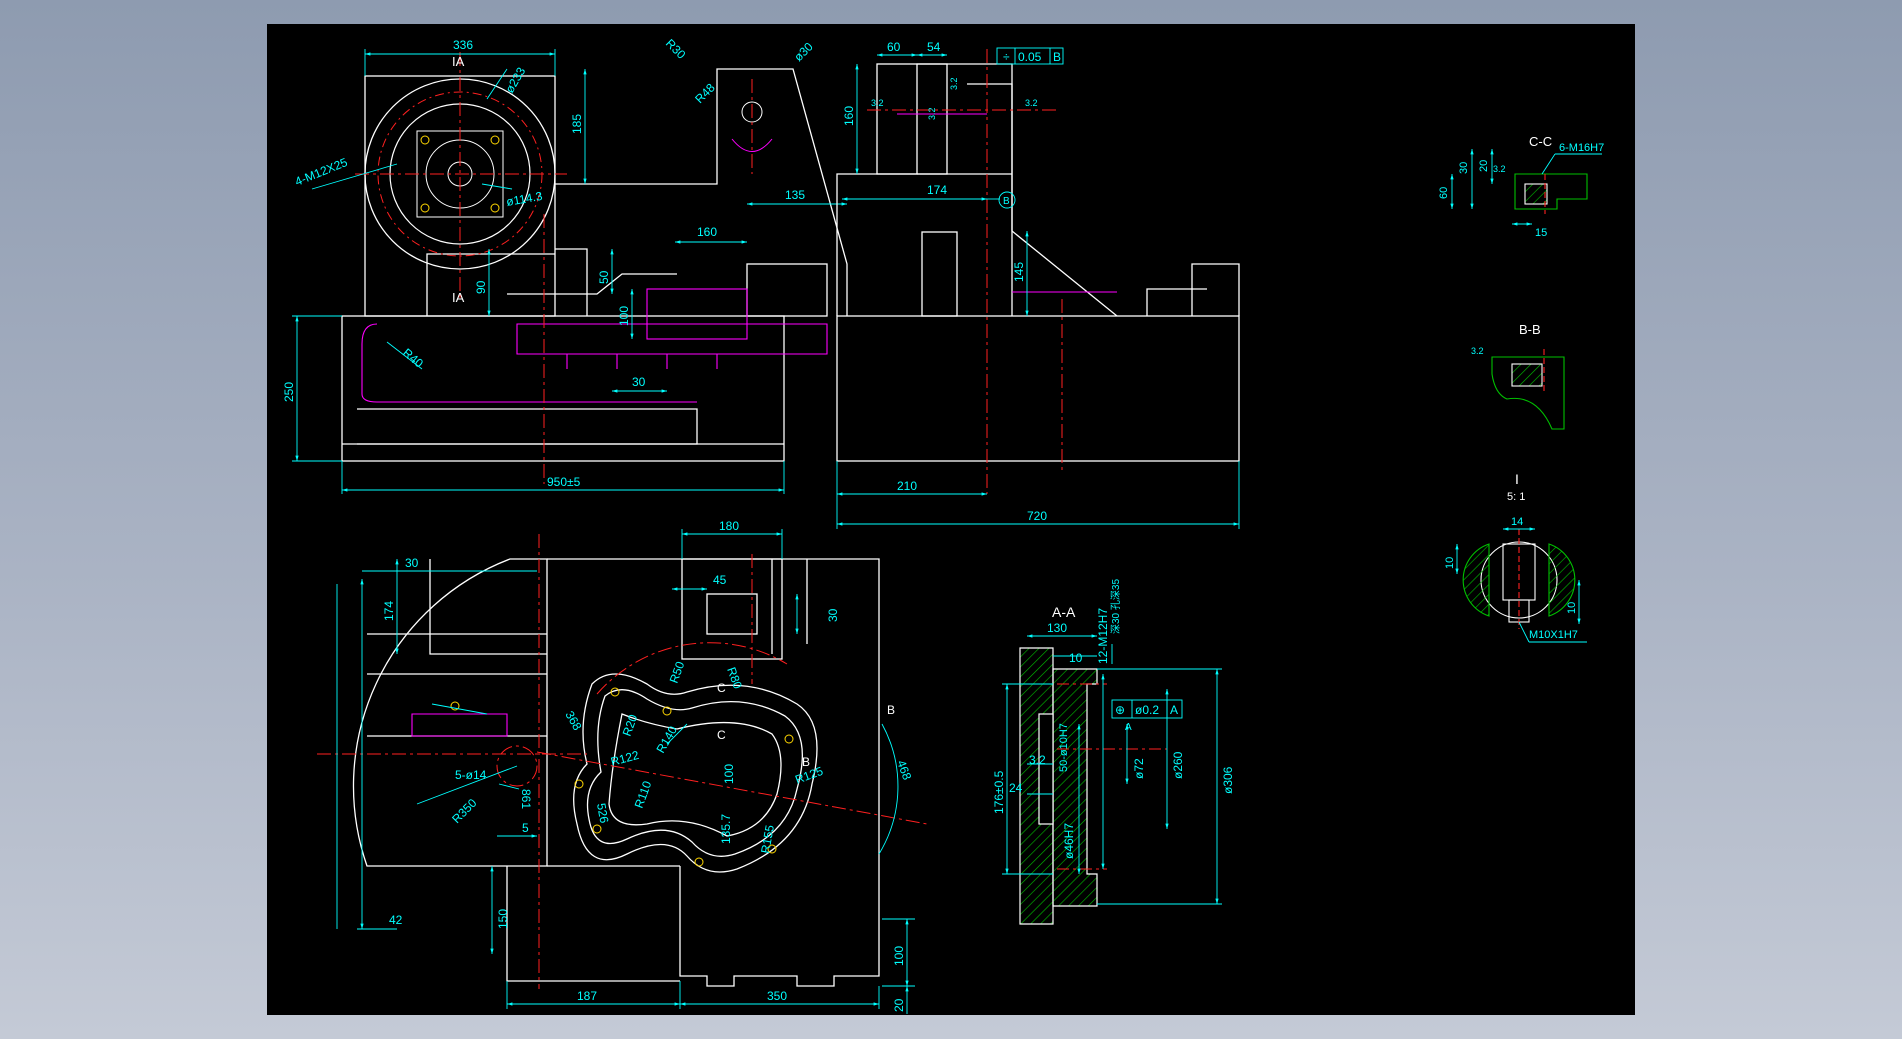 The height and width of the screenshot is (1039, 1902). What do you see at coordinates (803, 51) in the screenshot?
I see `dim-phi30: ø30` at bounding box center [803, 51].